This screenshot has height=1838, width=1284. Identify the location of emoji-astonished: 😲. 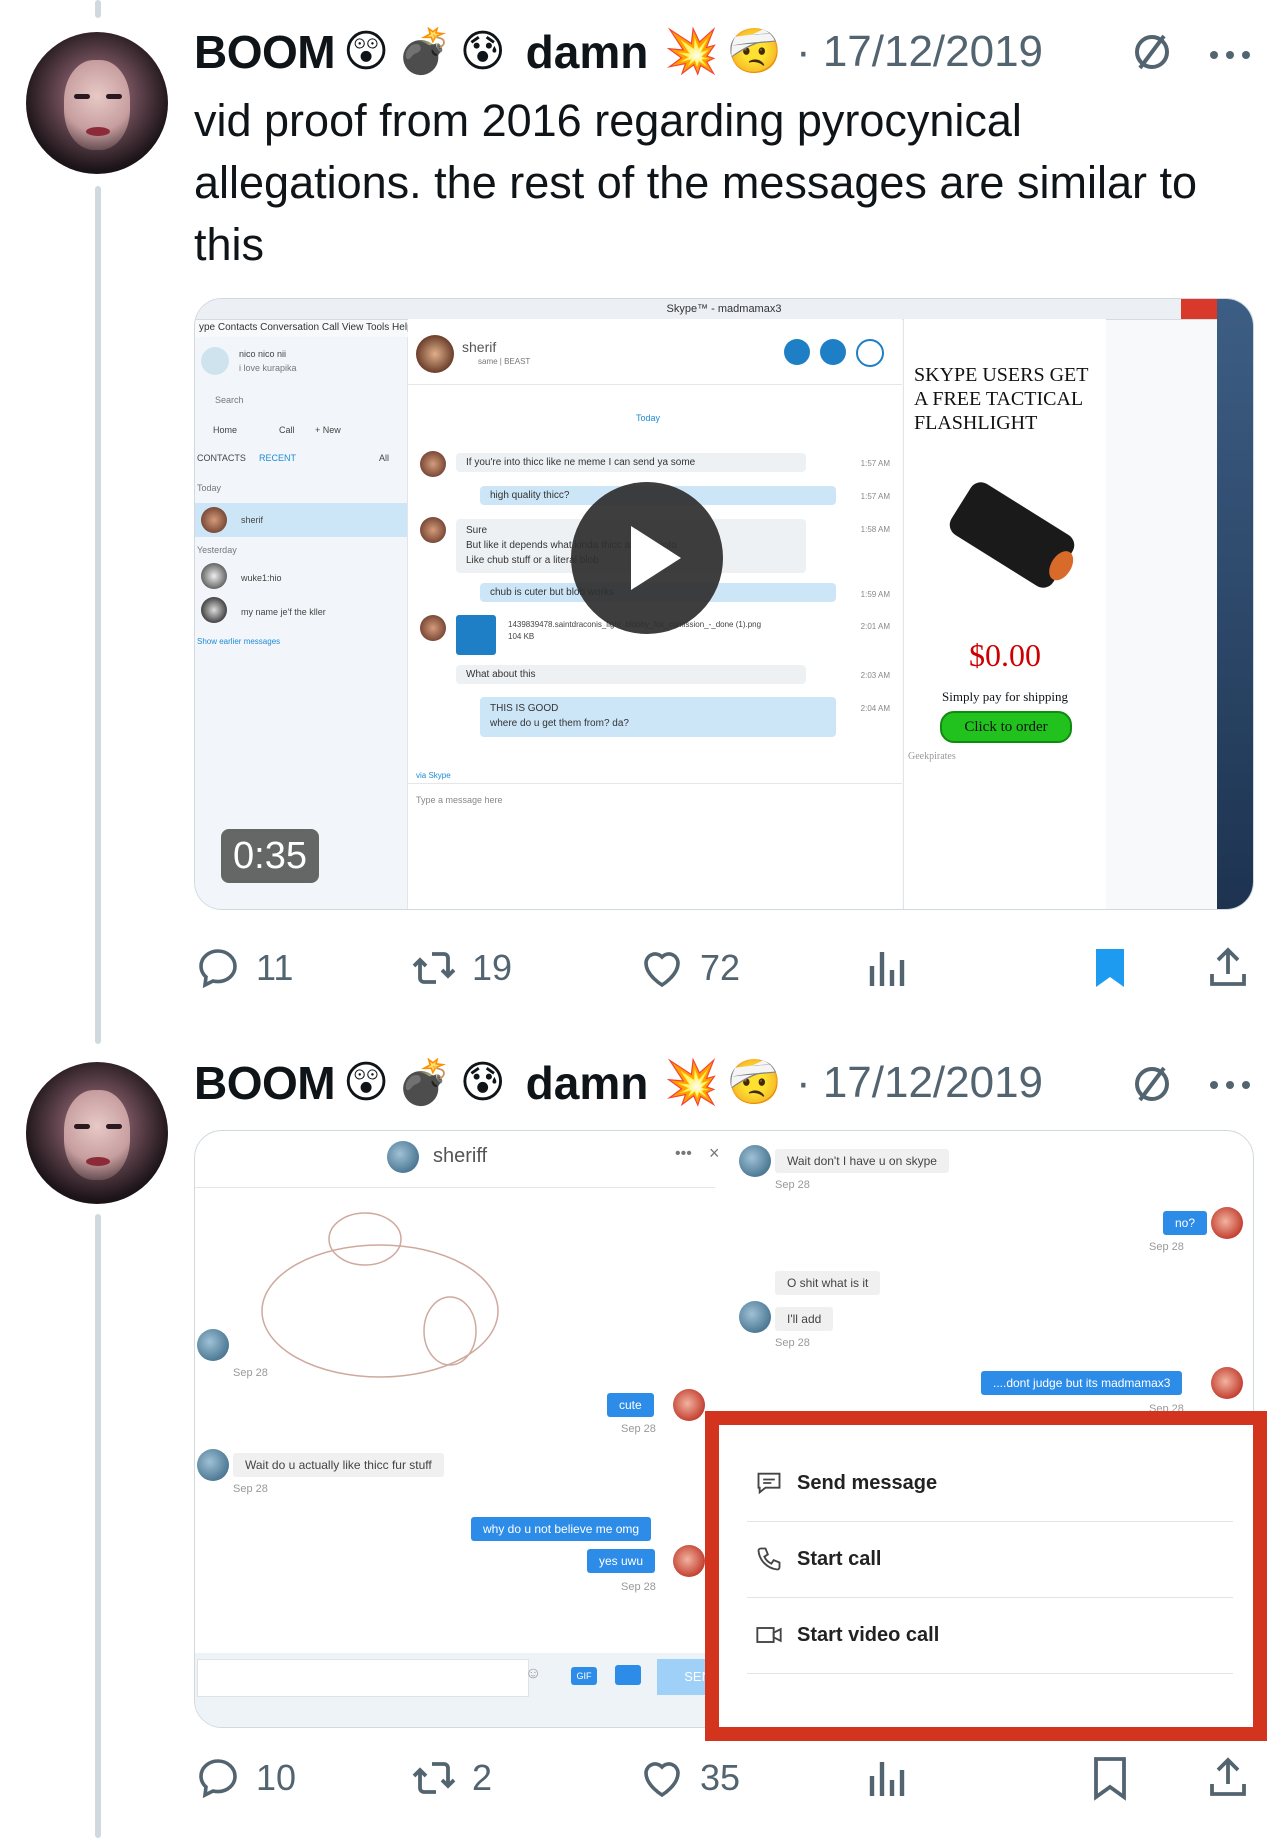
(366, 51).